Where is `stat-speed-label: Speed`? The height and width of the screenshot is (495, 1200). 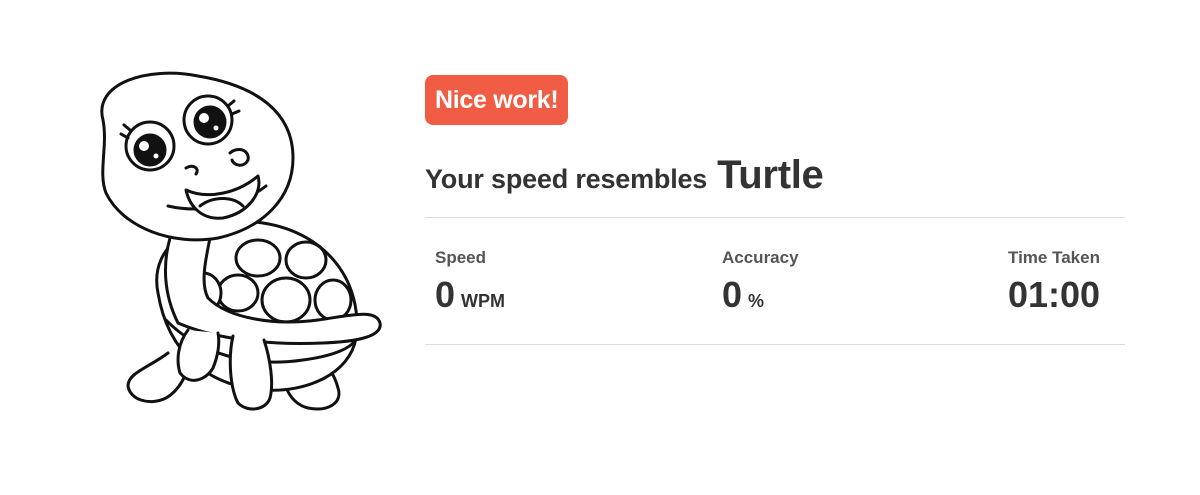 stat-speed-label: Speed is located at coordinates (461, 257).